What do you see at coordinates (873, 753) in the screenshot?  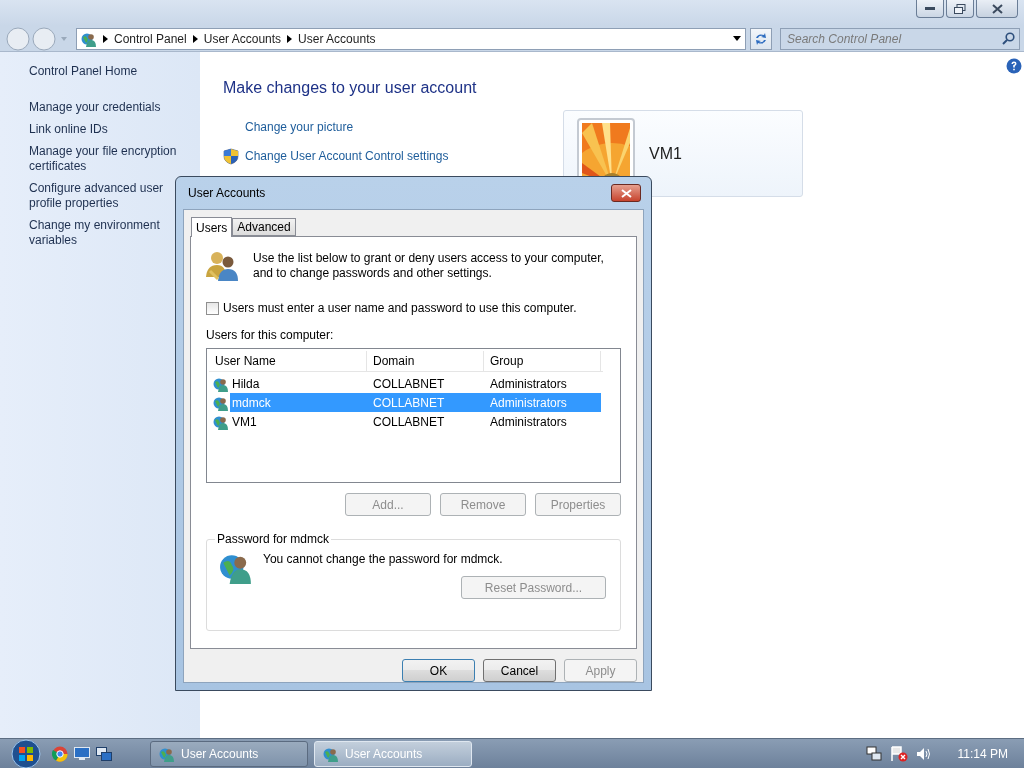 I see `network-icon` at bounding box center [873, 753].